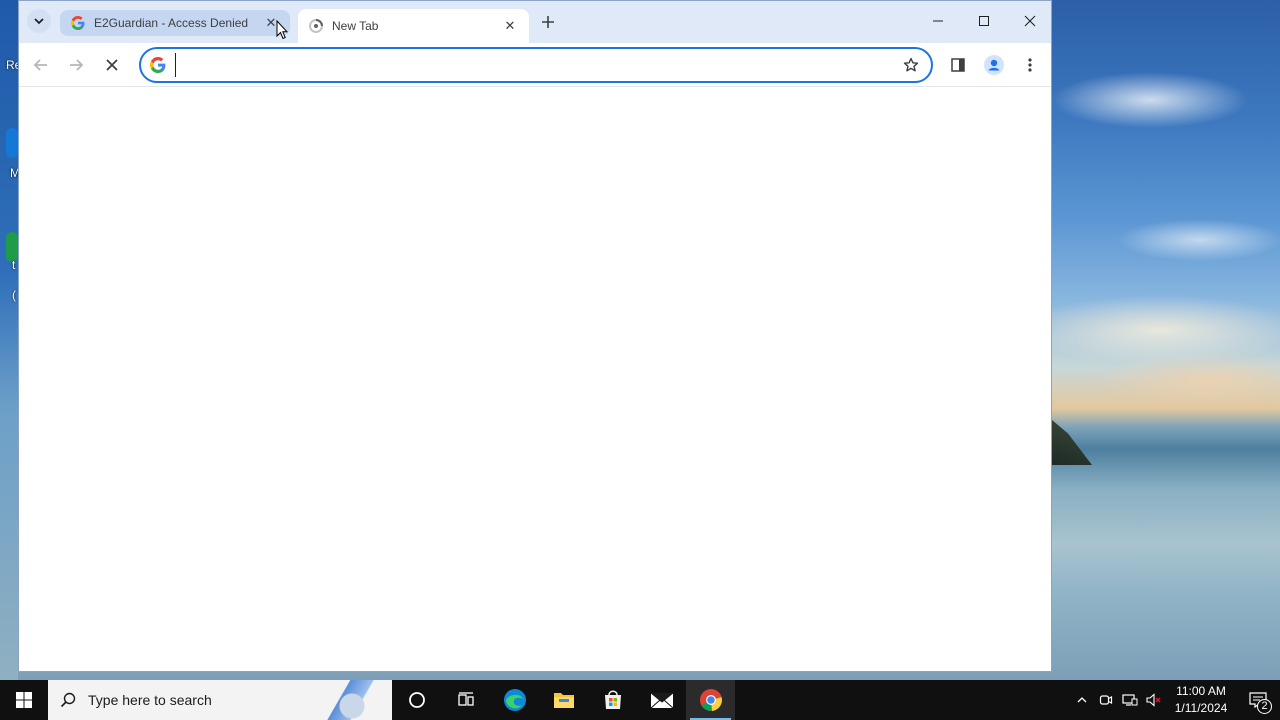 The width and height of the screenshot is (1280, 720). I want to click on side-panel-button, so click(958, 65).